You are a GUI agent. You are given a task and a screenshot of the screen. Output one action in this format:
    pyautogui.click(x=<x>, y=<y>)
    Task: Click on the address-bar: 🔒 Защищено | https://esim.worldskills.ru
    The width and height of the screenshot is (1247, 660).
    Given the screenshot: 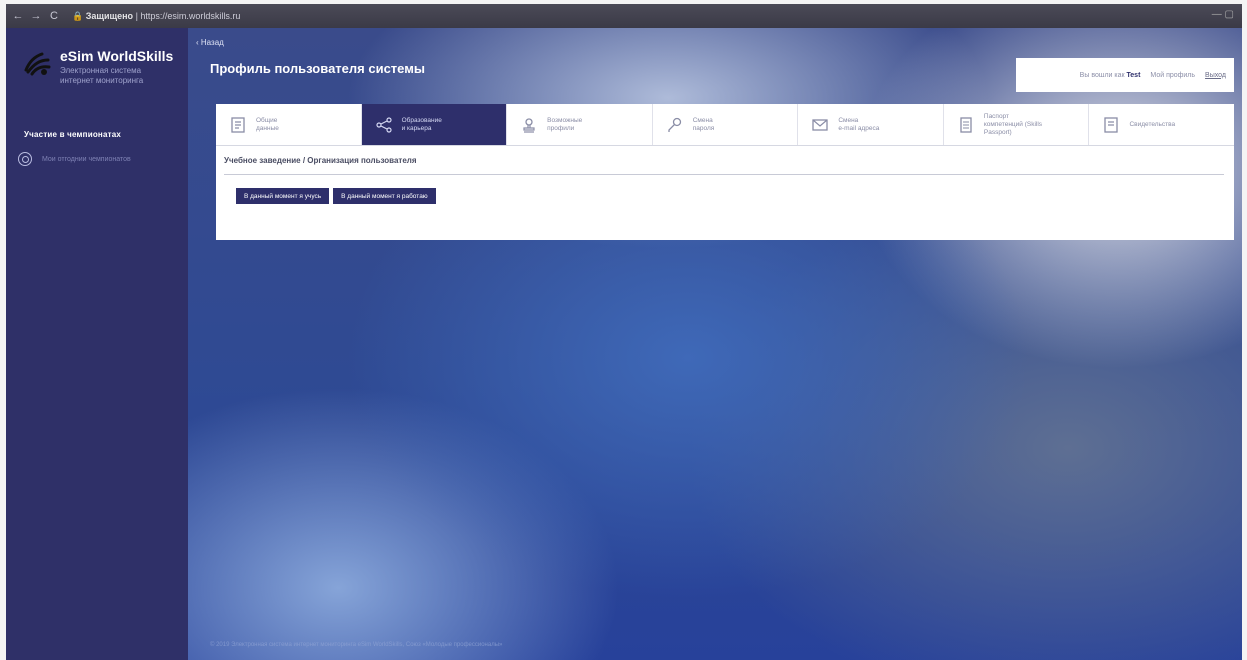 What is the action you would take?
    pyautogui.click(x=156, y=16)
    